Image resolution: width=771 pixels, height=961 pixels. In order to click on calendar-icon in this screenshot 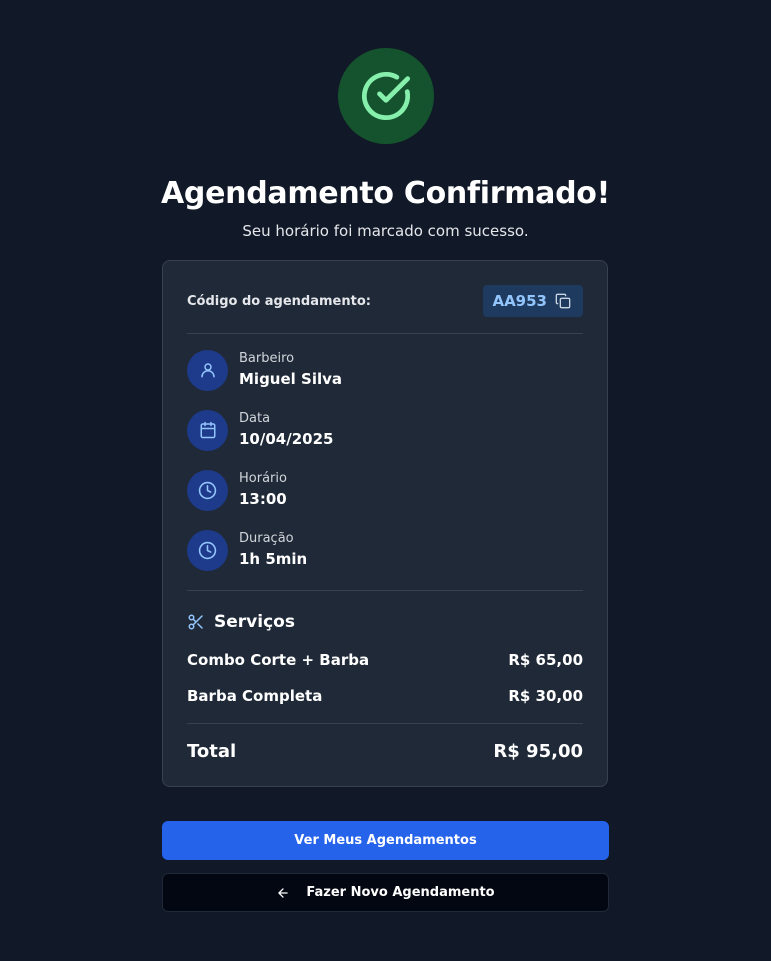, I will do `click(207, 430)`.